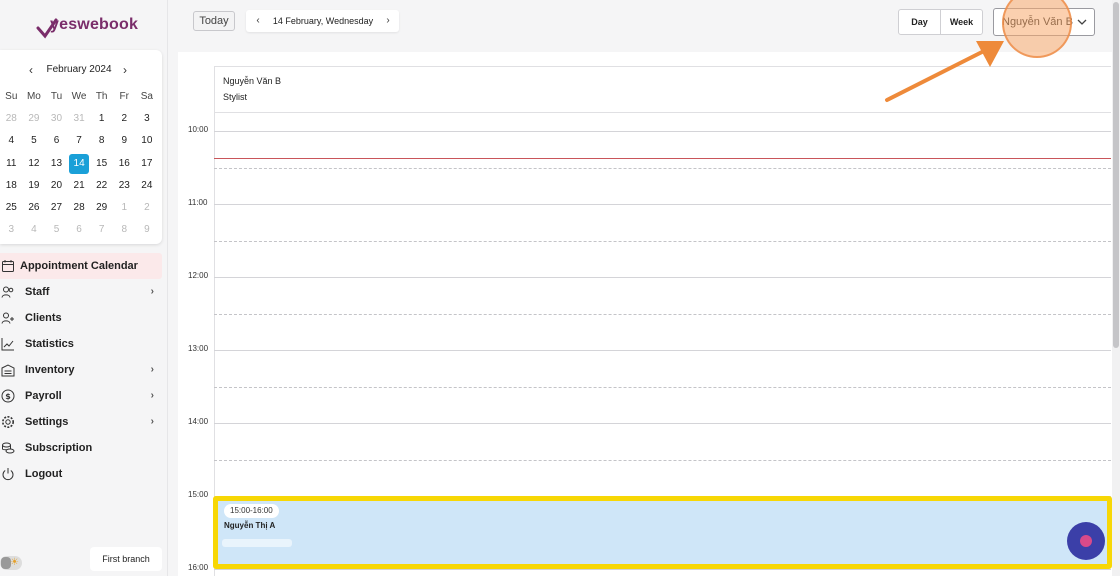 The height and width of the screenshot is (576, 1120). What do you see at coordinates (198, 567) in the screenshot?
I see `hour-label: 16:00` at bounding box center [198, 567].